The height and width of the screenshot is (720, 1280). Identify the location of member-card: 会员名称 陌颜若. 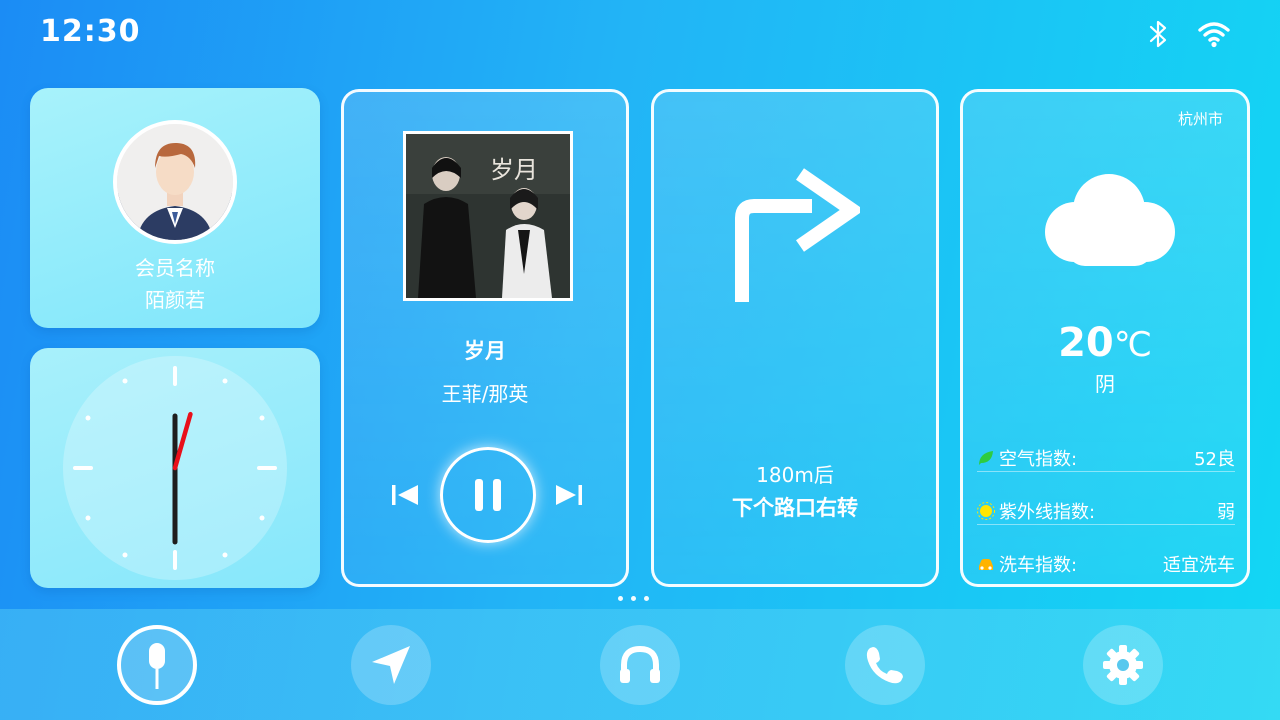
(175, 208).